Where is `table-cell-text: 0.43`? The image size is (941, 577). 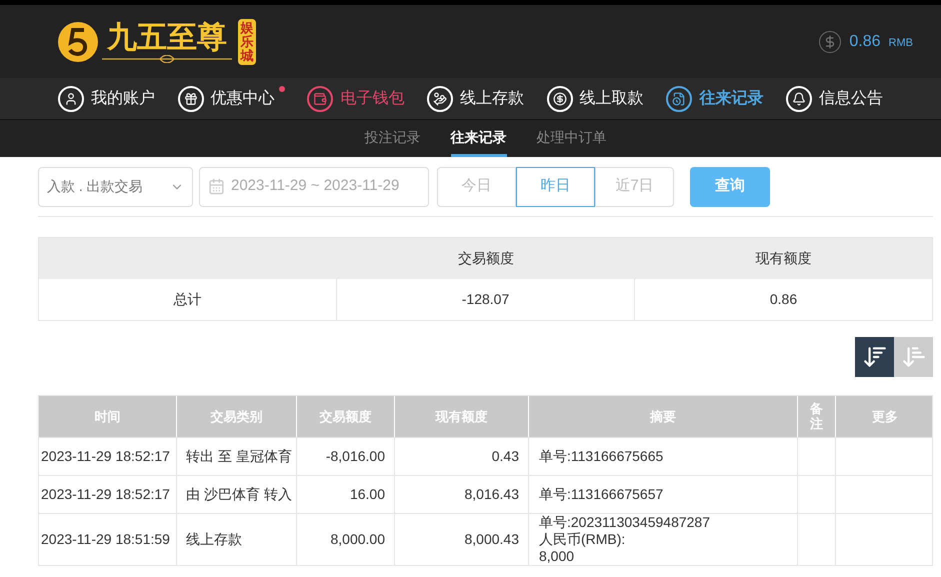
table-cell-text: 0.43 is located at coordinates (505, 456).